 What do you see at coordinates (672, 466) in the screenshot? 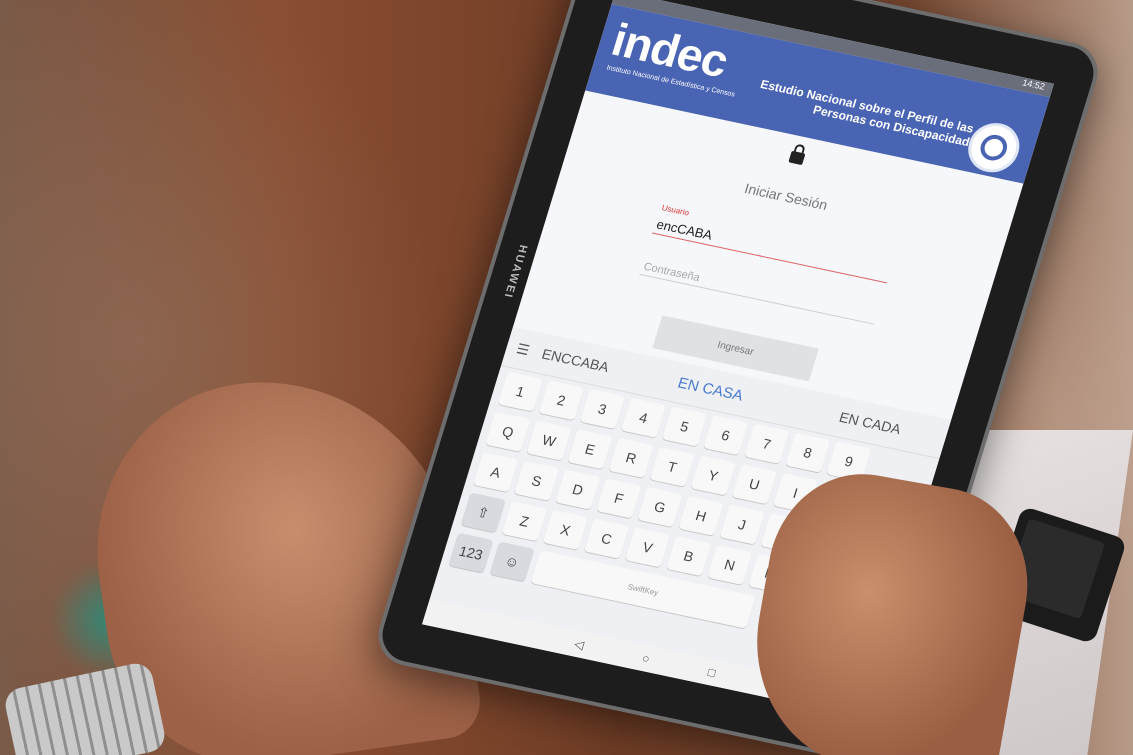
I see `key: T` at bounding box center [672, 466].